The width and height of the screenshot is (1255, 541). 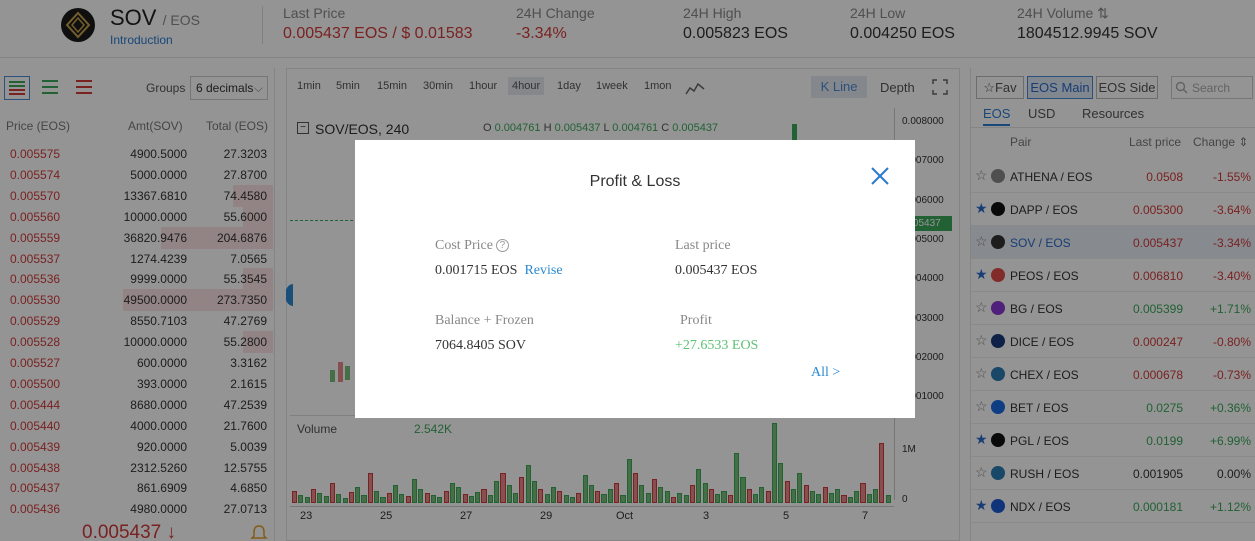 What do you see at coordinates (484, 320) in the screenshot?
I see `balance-label: Balance + Frozen` at bounding box center [484, 320].